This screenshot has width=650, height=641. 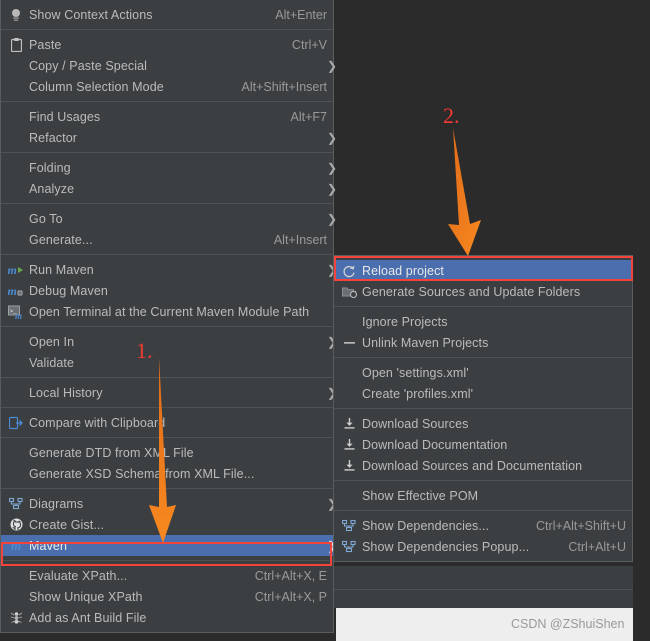 I want to click on menu-item-label: Run Maven, so click(x=61, y=269).